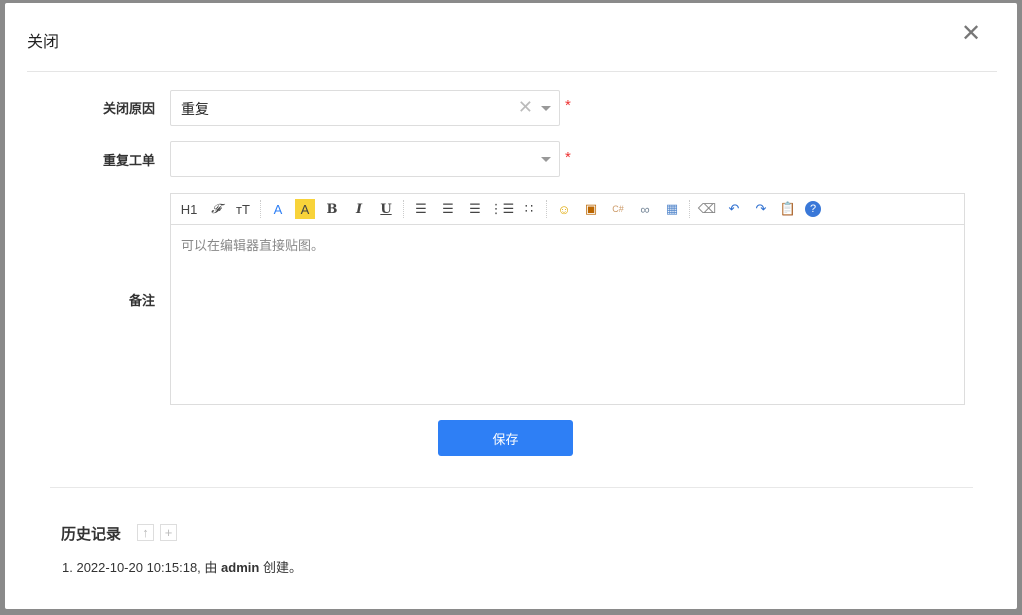 The image size is (1022, 615). What do you see at coordinates (971, 33) in the screenshot?
I see `close-icon: ✕` at bounding box center [971, 33].